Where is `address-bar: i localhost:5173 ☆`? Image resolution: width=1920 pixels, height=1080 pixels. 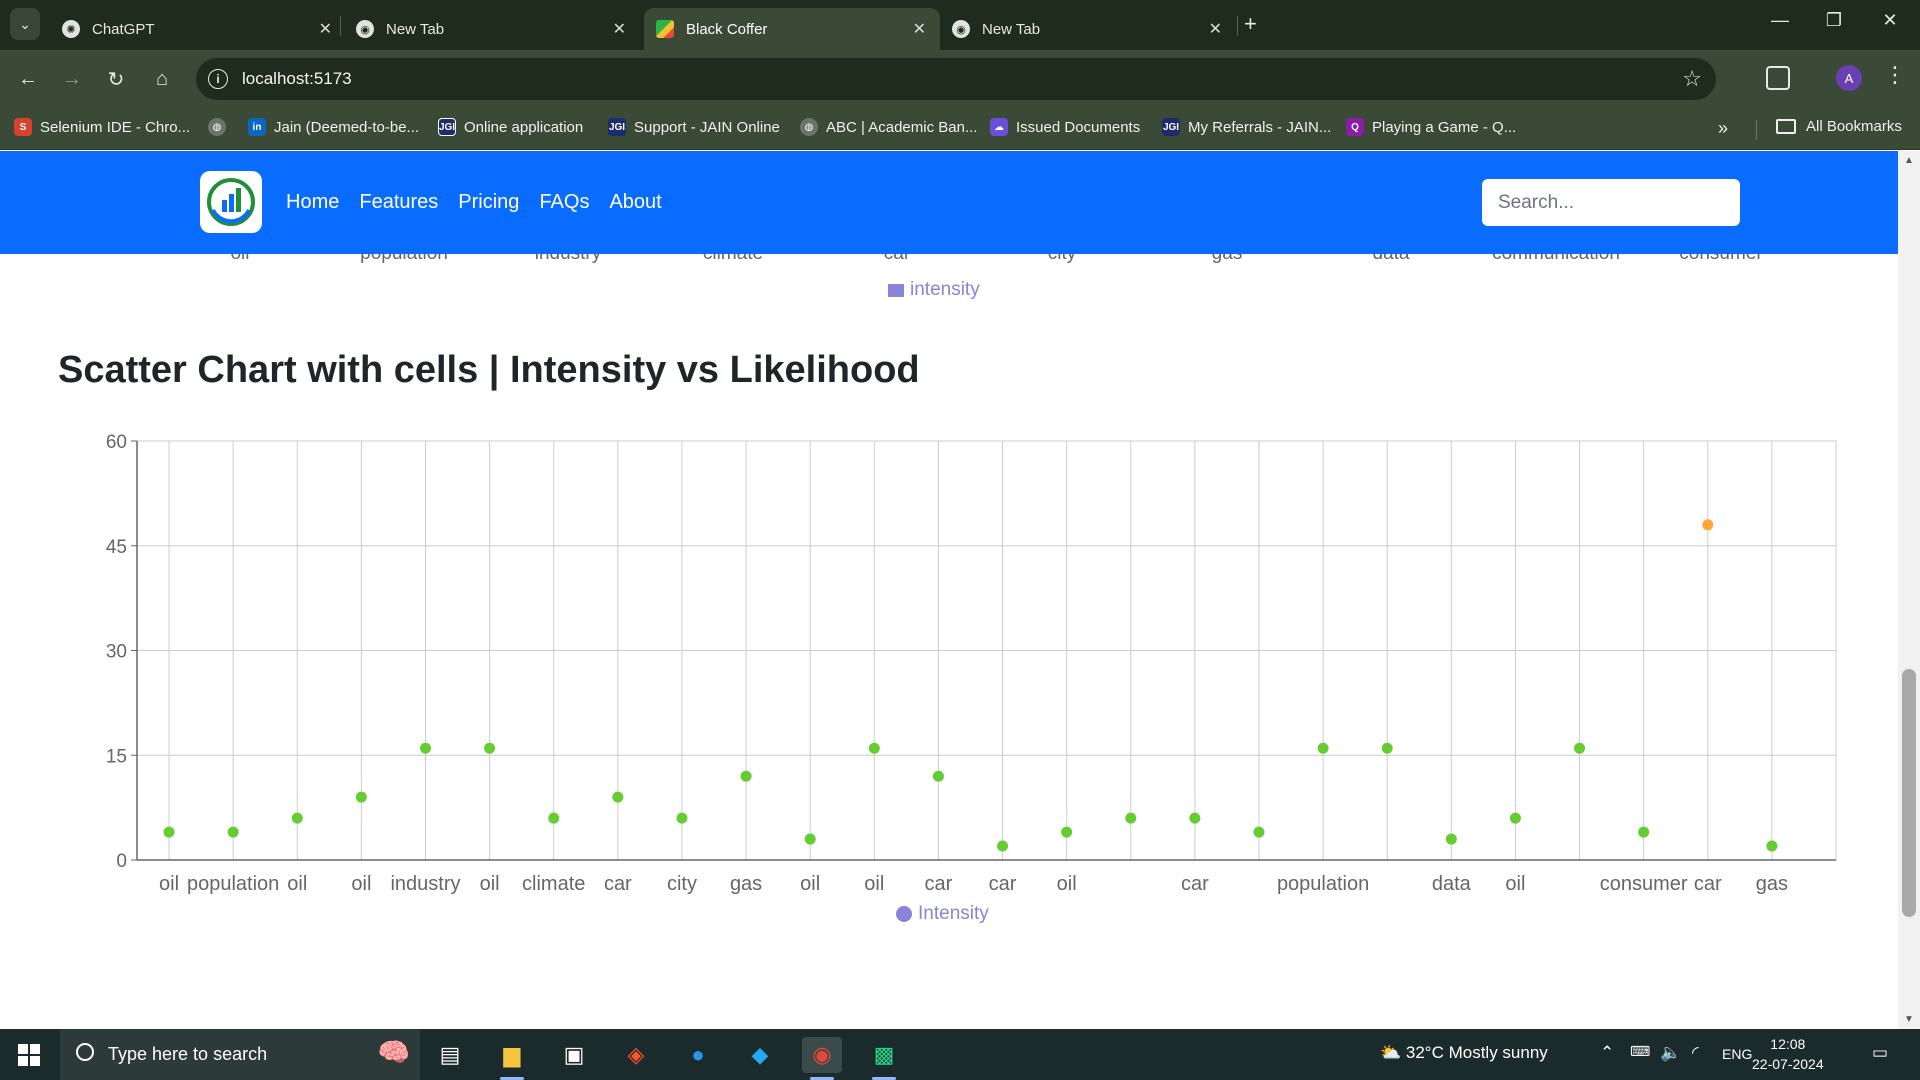
address-bar: i localhost:5173 ☆ is located at coordinates (956, 79).